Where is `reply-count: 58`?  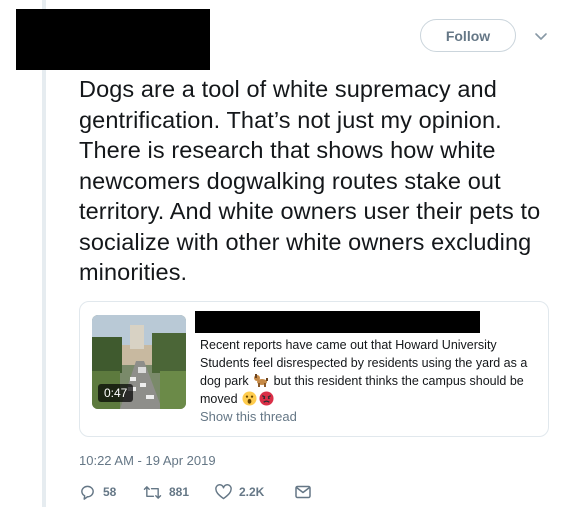
reply-count: 58 is located at coordinates (110, 492).